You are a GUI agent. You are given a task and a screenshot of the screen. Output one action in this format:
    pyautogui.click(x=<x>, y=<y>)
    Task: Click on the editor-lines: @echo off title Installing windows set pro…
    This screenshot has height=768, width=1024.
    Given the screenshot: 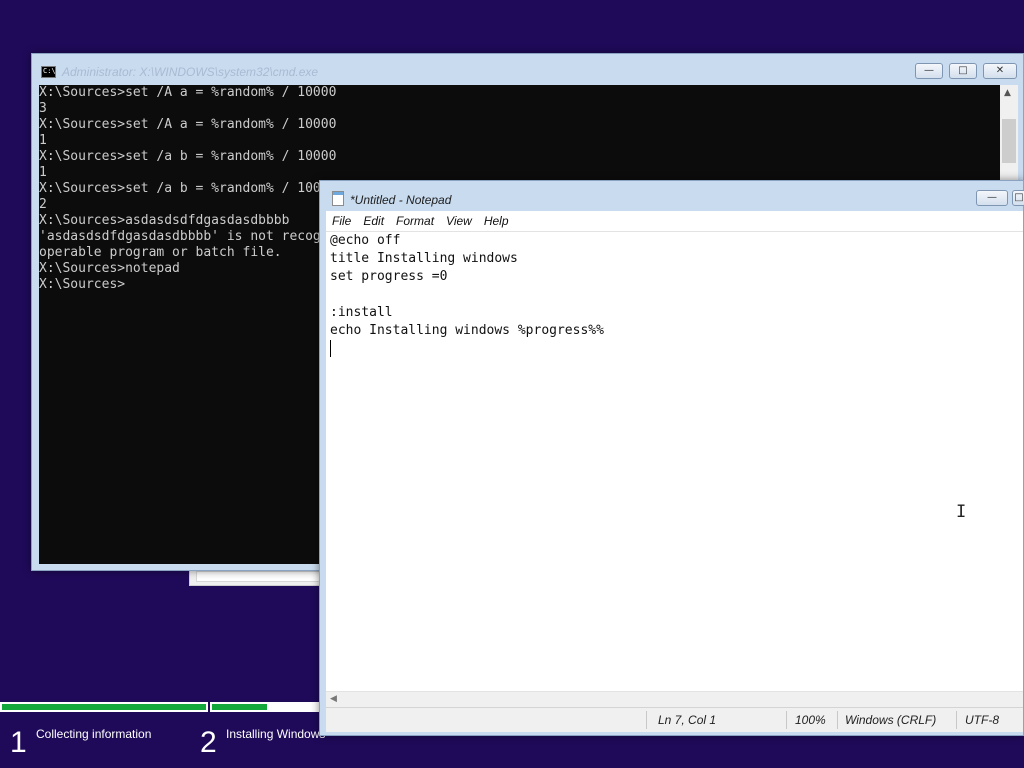 What is the action you would take?
    pyautogui.click(x=674, y=295)
    